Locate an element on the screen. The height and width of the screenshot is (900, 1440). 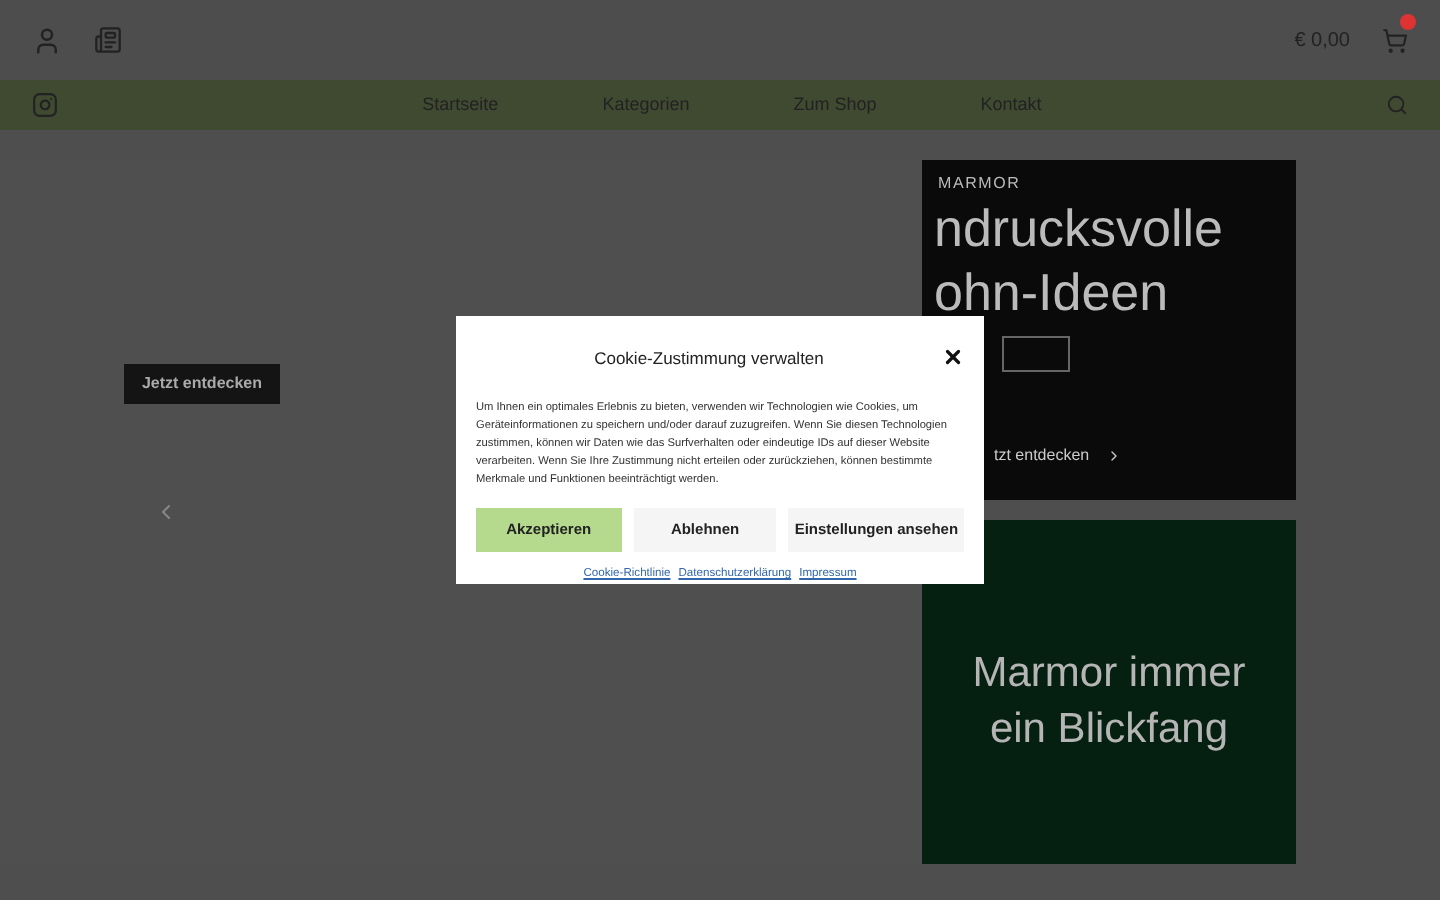
promo-heading-line: ohn-Ideen is located at coordinates (1052, 292).